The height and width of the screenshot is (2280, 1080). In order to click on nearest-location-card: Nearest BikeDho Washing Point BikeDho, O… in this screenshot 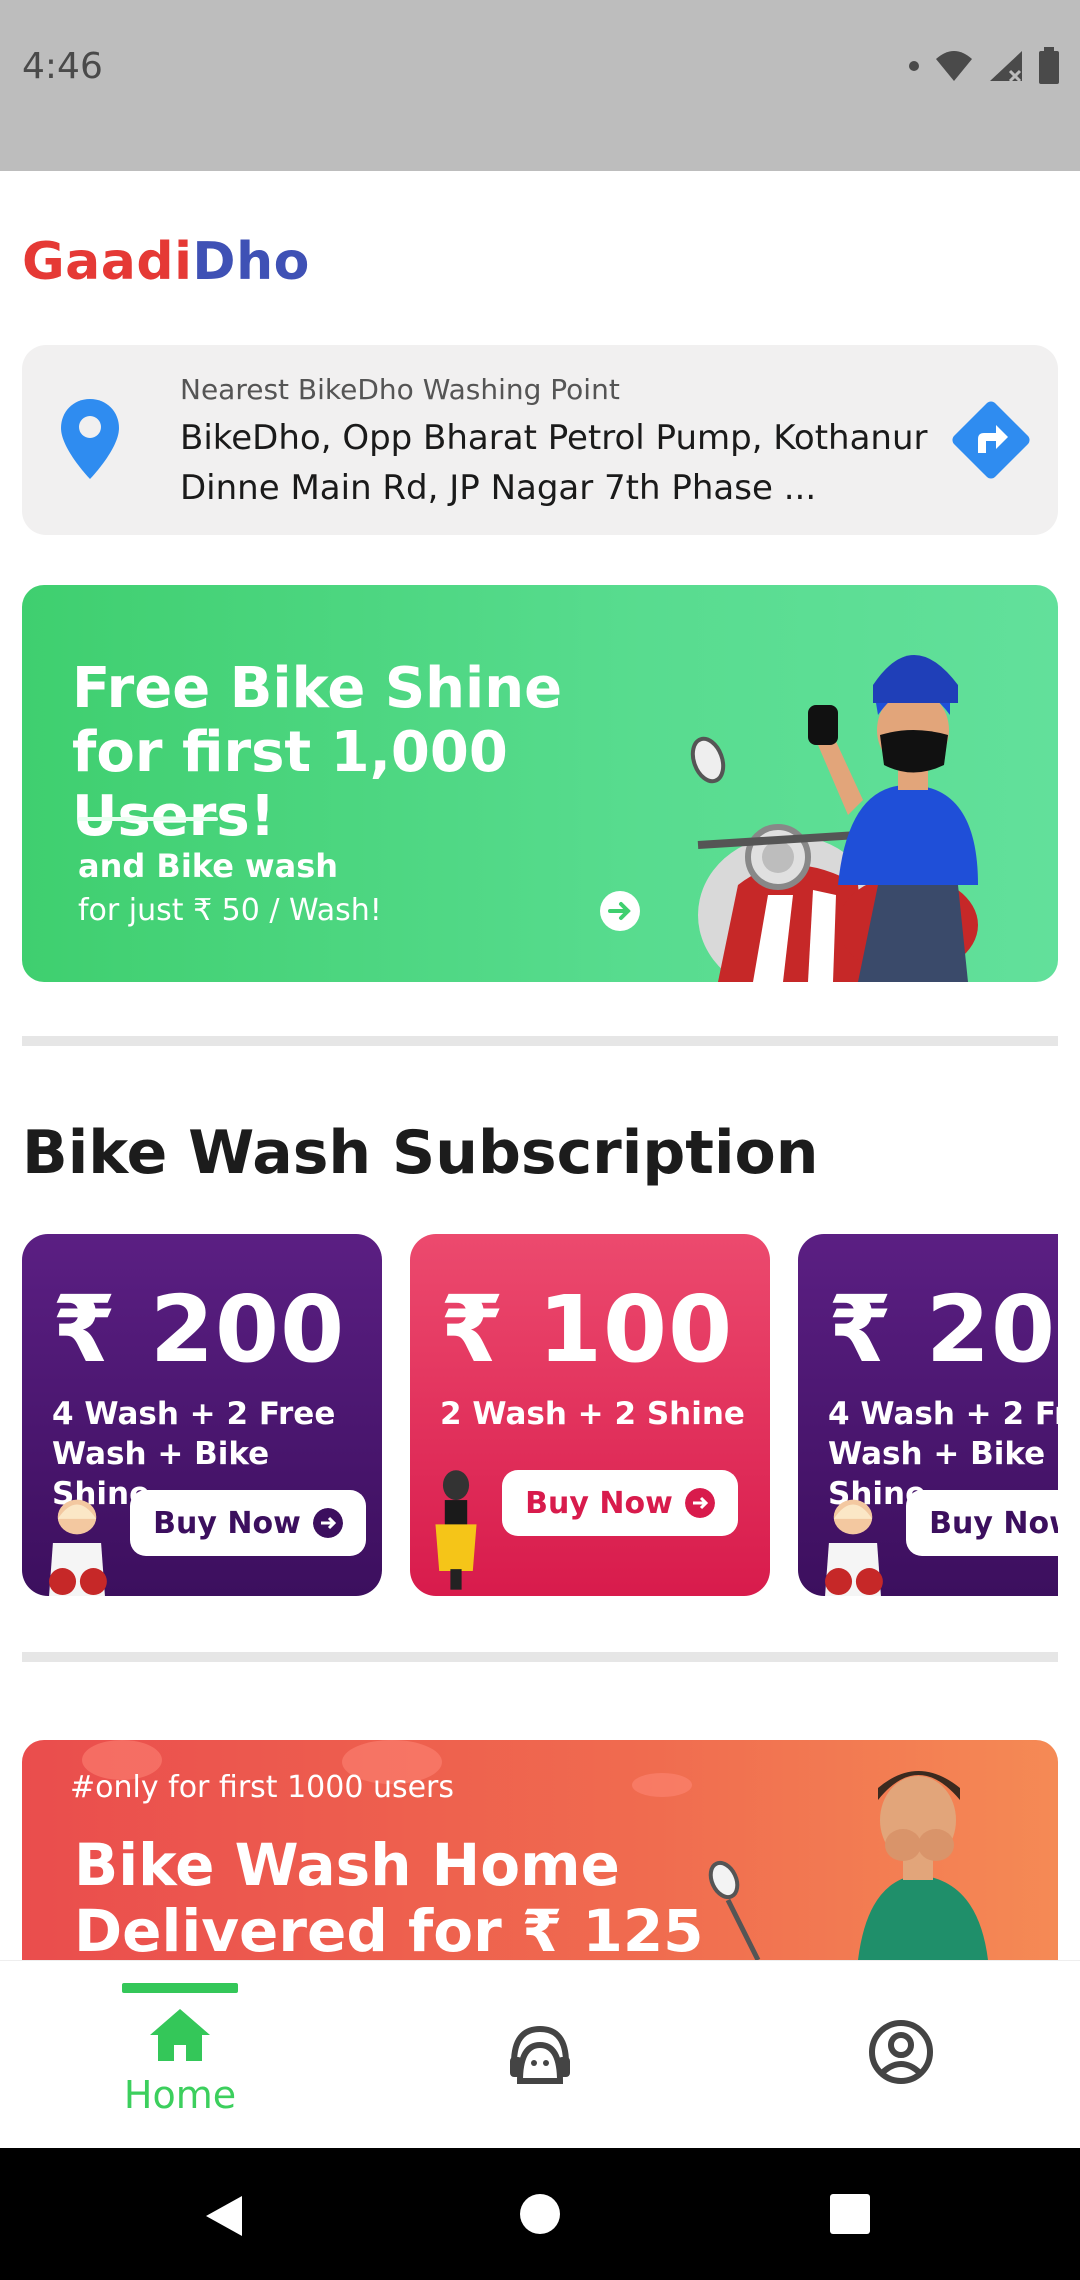, I will do `click(540, 440)`.